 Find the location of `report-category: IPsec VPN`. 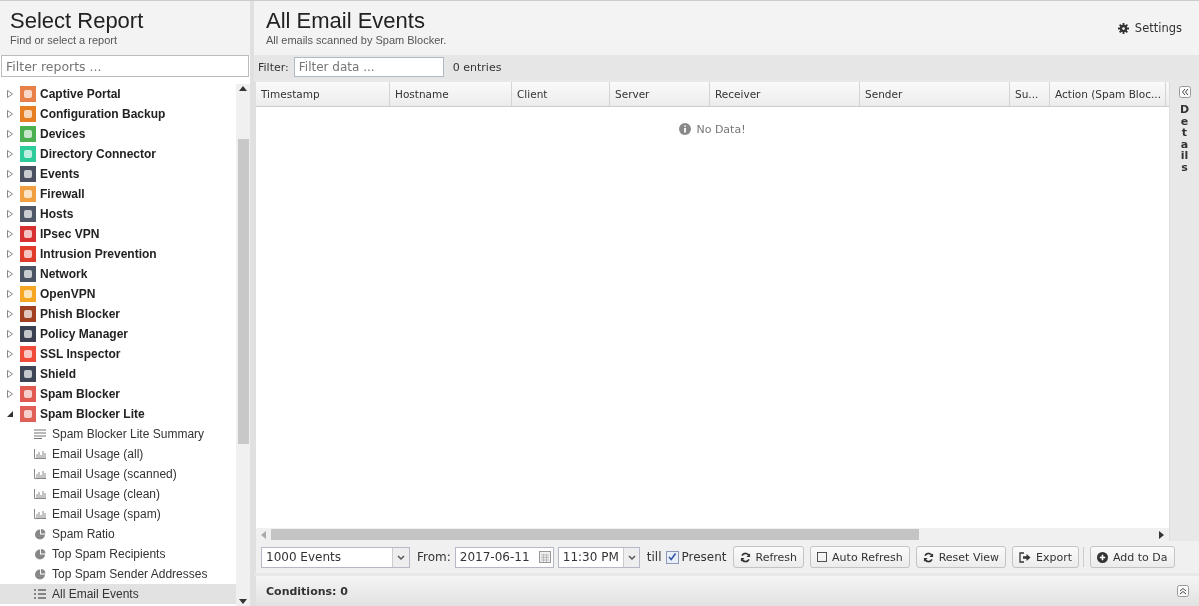

report-category: IPsec VPN is located at coordinates (70, 234).